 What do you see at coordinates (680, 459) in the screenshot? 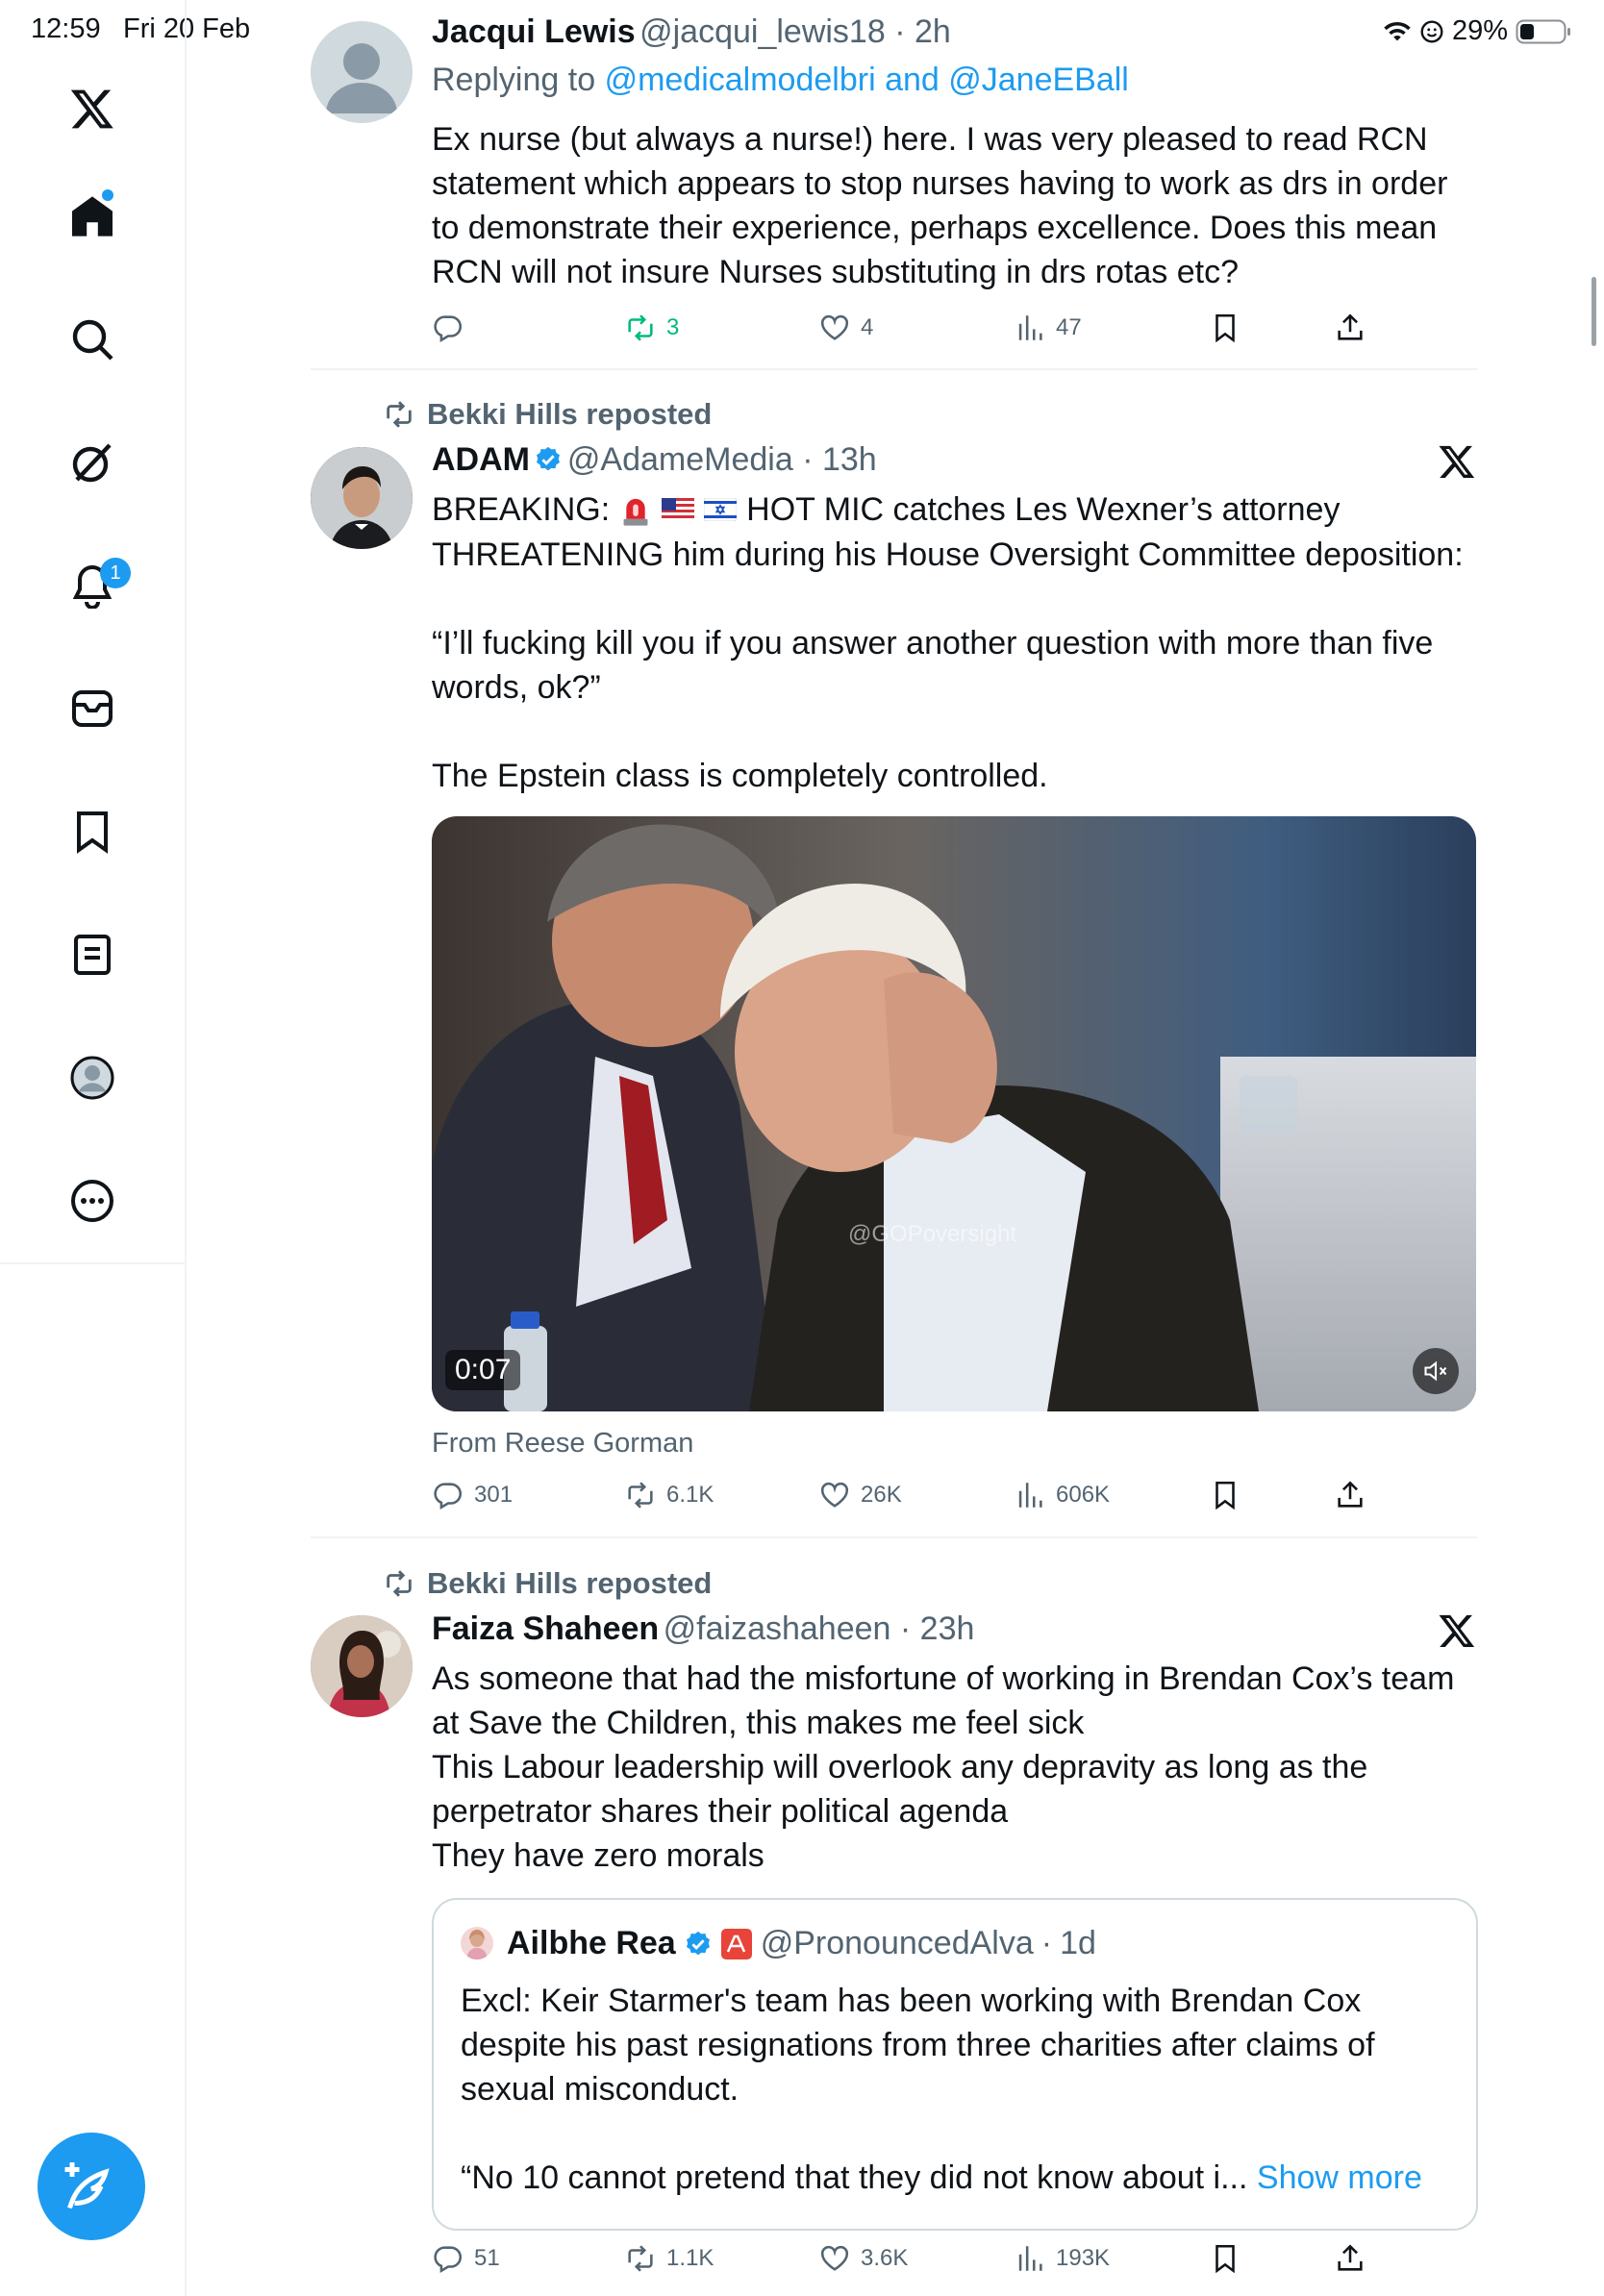
I see `author-handle: @AdameMedia` at bounding box center [680, 459].